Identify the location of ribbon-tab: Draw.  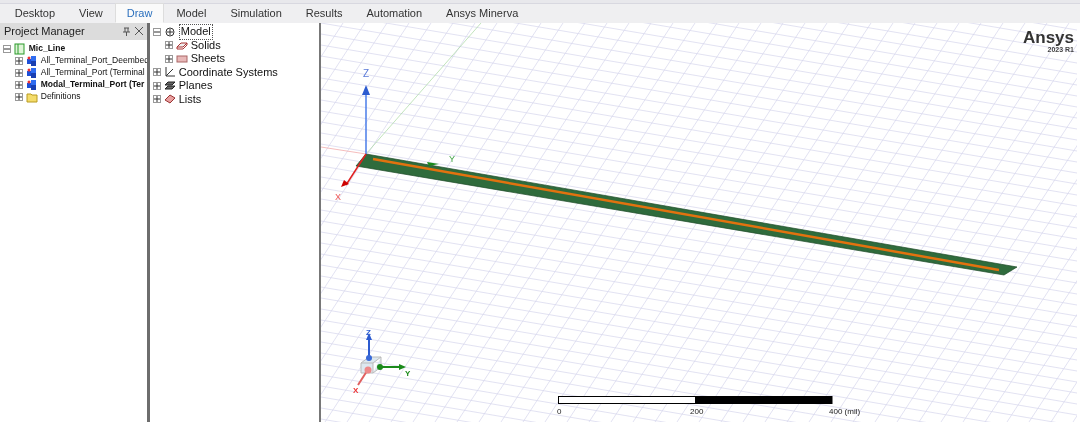
(139, 13).